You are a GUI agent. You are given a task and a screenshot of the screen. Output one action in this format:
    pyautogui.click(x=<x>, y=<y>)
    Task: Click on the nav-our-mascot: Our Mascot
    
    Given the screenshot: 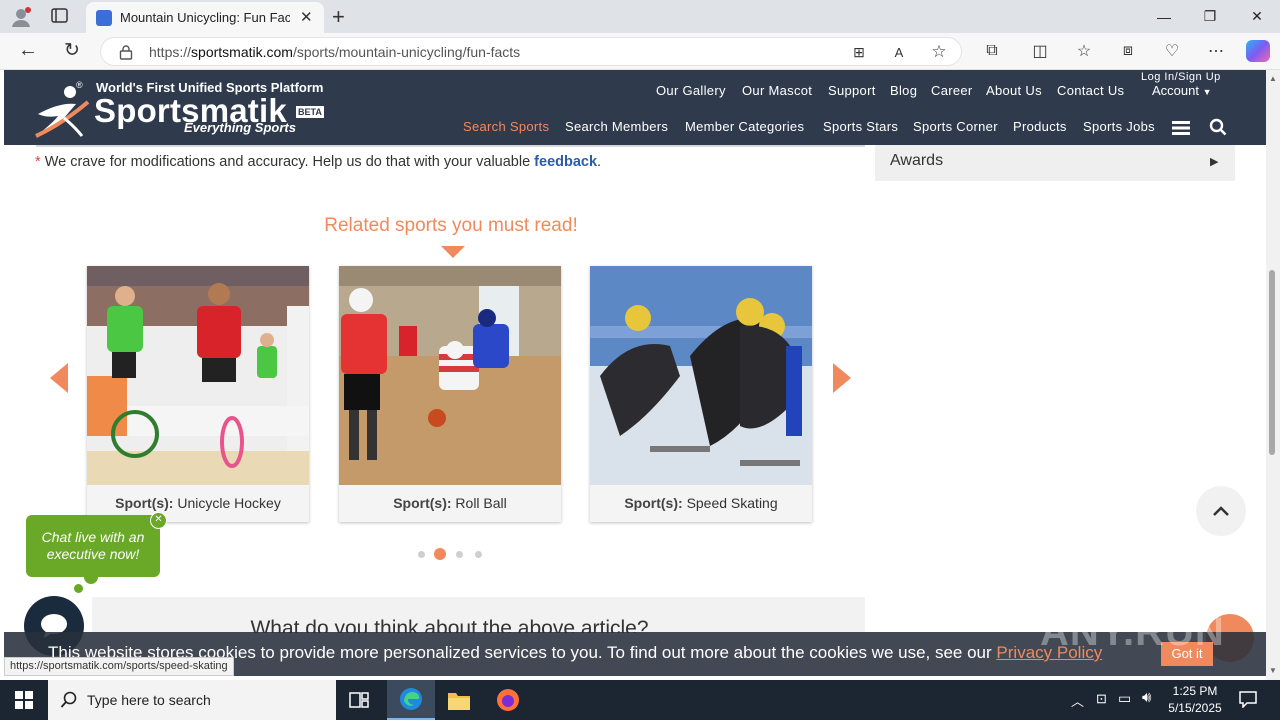 What is the action you would take?
    pyautogui.click(x=777, y=90)
    